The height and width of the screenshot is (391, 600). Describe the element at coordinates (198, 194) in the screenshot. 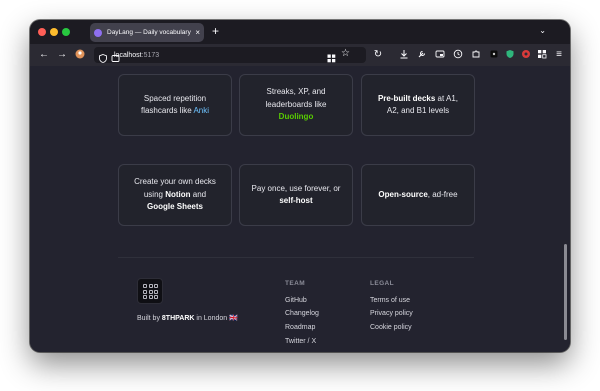

I see `feature-text-part: and` at that location.